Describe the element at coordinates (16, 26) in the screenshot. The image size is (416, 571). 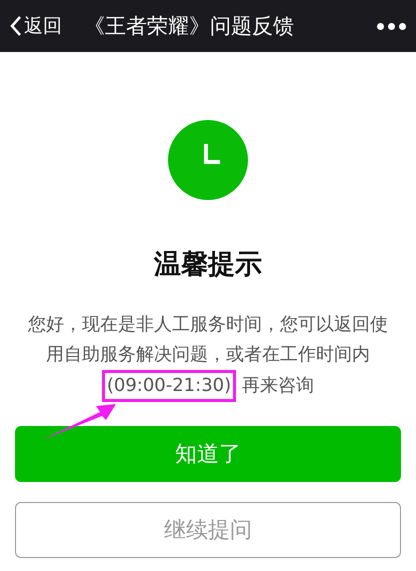
I see `back-icon` at that location.